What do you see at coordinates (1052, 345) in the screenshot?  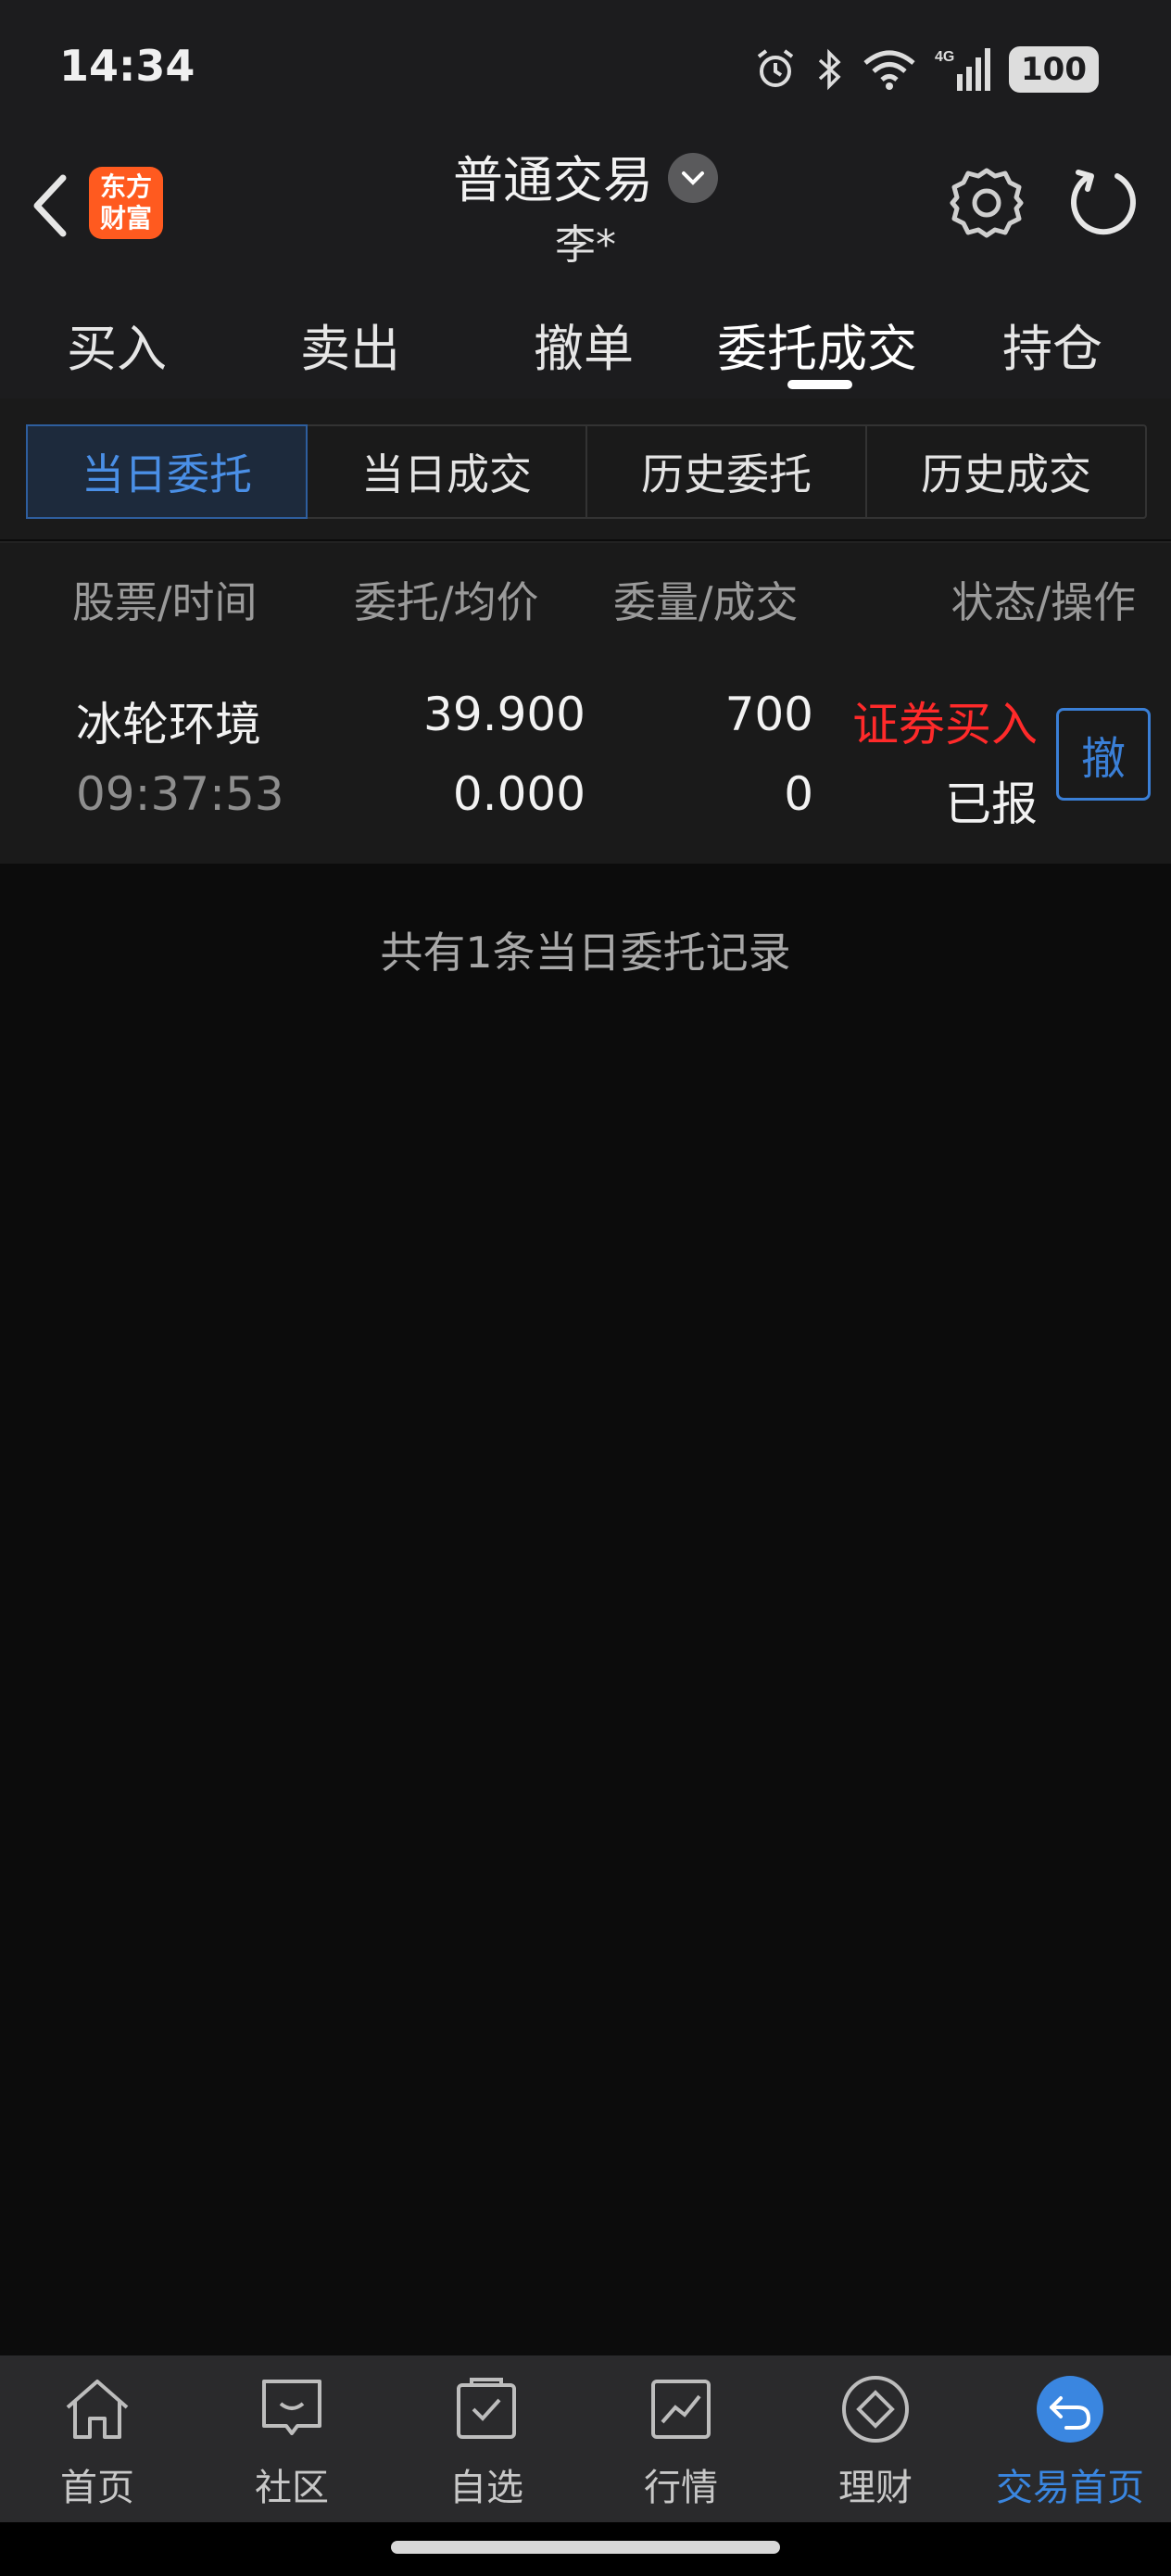 I see `tab-positions: 持仓` at bounding box center [1052, 345].